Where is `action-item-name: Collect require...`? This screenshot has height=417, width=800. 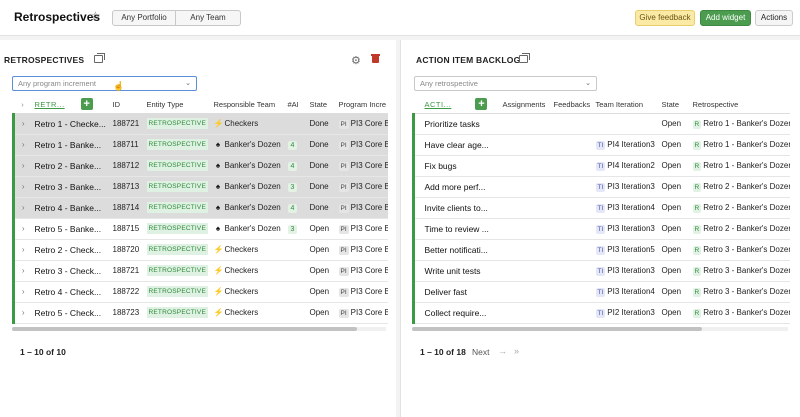 action-item-name: Collect require... is located at coordinates (456, 313).